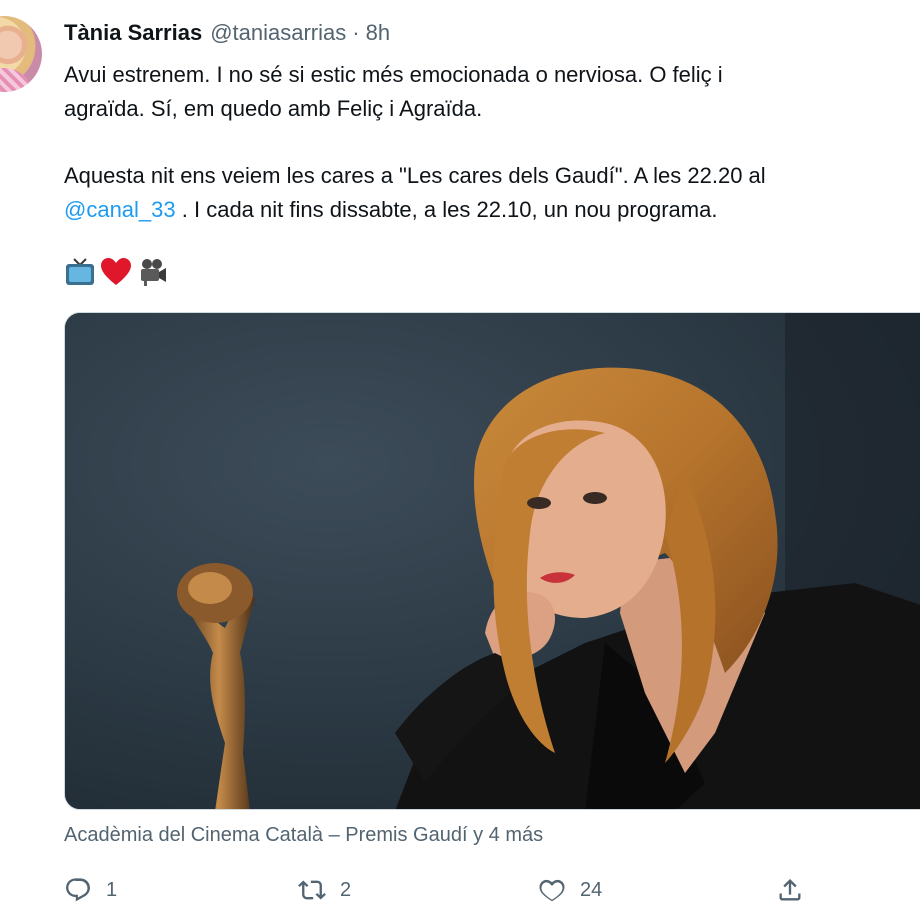 The height and width of the screenshot is (920, 920). Describe the element at coordinates (120, 209) in the screenshot. I see `mention-link: @canal_33` at that location.